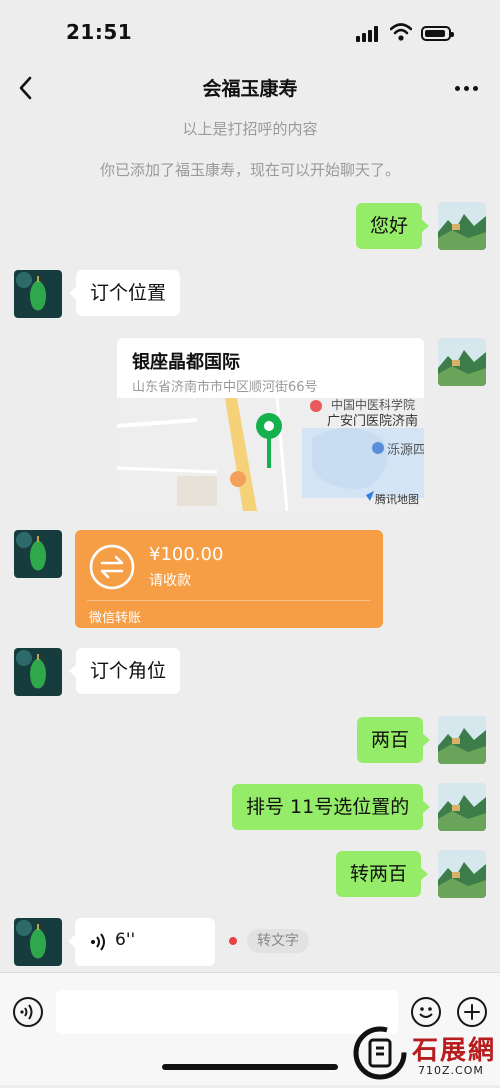 This screenshot has width=500, height=1088. Describe the element at coordinates (394, 740) in the screenshot. I see `message-bubble-sent: 两百` at that location.